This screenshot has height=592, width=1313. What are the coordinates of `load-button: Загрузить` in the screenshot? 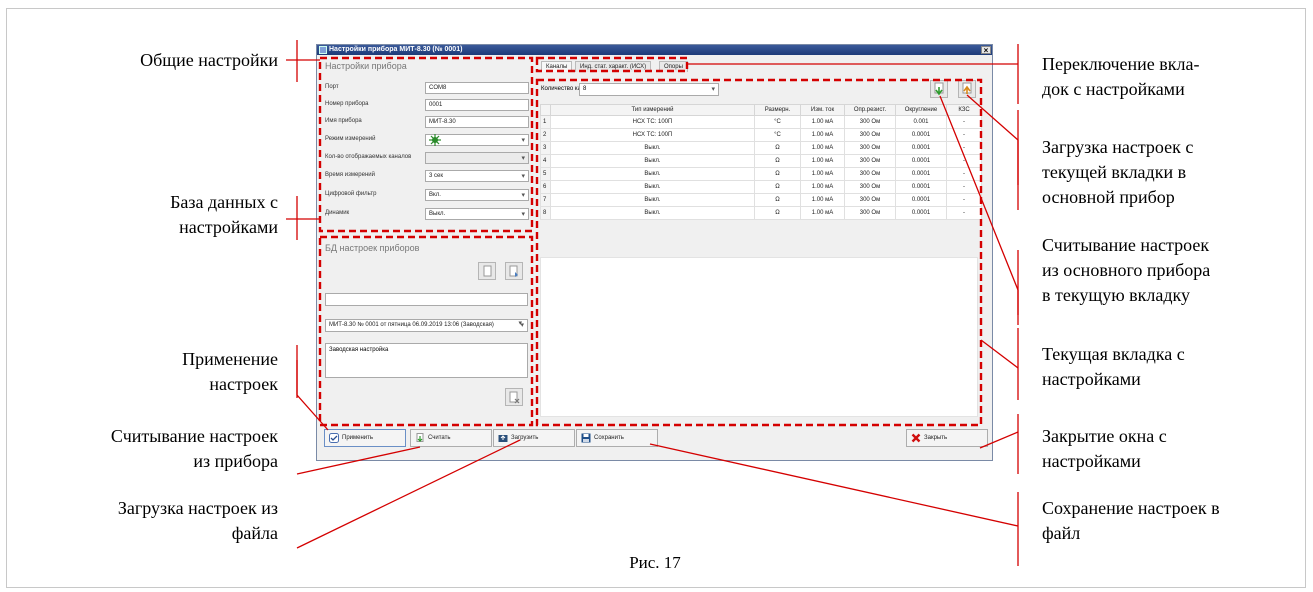 It's located at (534, 438).